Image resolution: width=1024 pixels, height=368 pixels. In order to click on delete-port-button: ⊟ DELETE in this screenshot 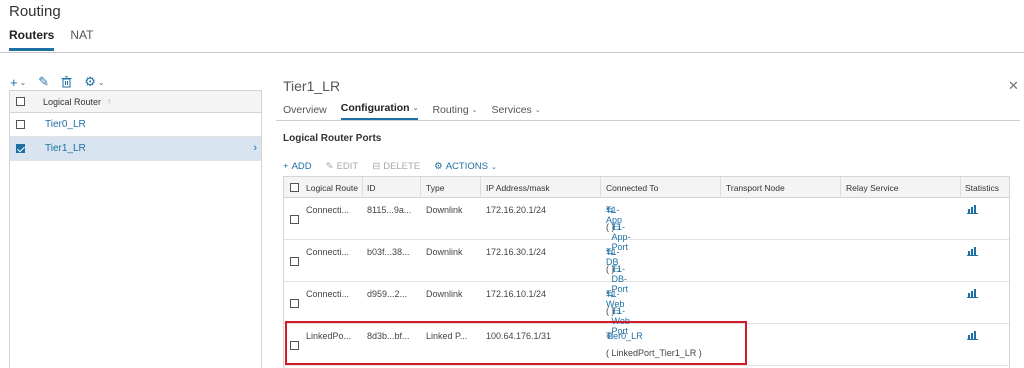, I will do `click(396, 166)`.